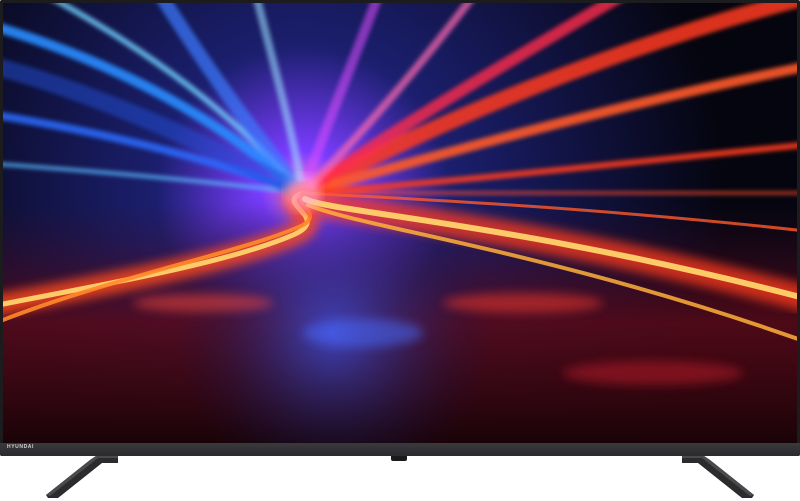 The width and height of the screenshot is (800, 501). Describe the element at coordinates (400, 452) in the screenshot. I see `bottom-bezel: HYUNDAI` at that location.